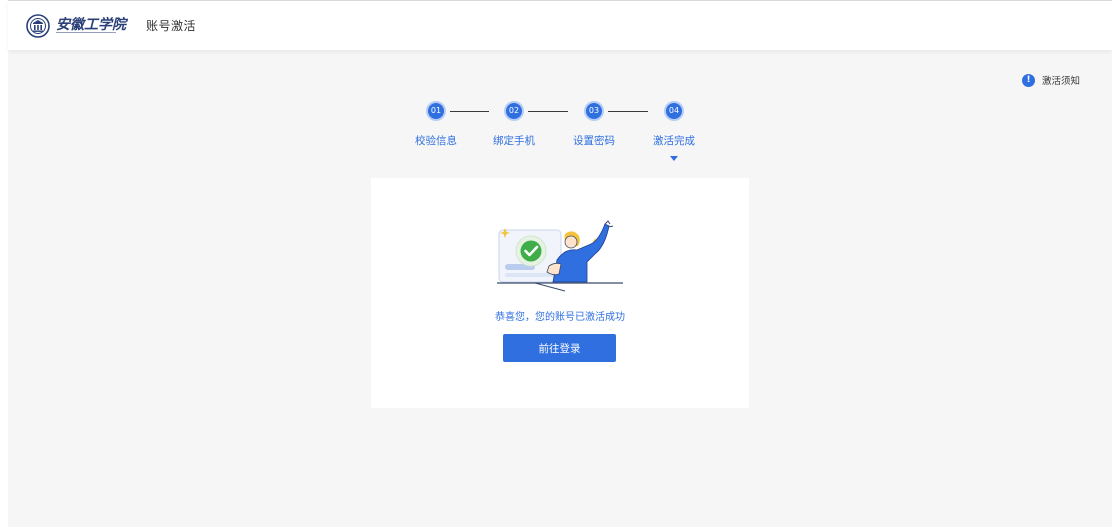  I want to click on info-icon: !, so click(1028, 80).